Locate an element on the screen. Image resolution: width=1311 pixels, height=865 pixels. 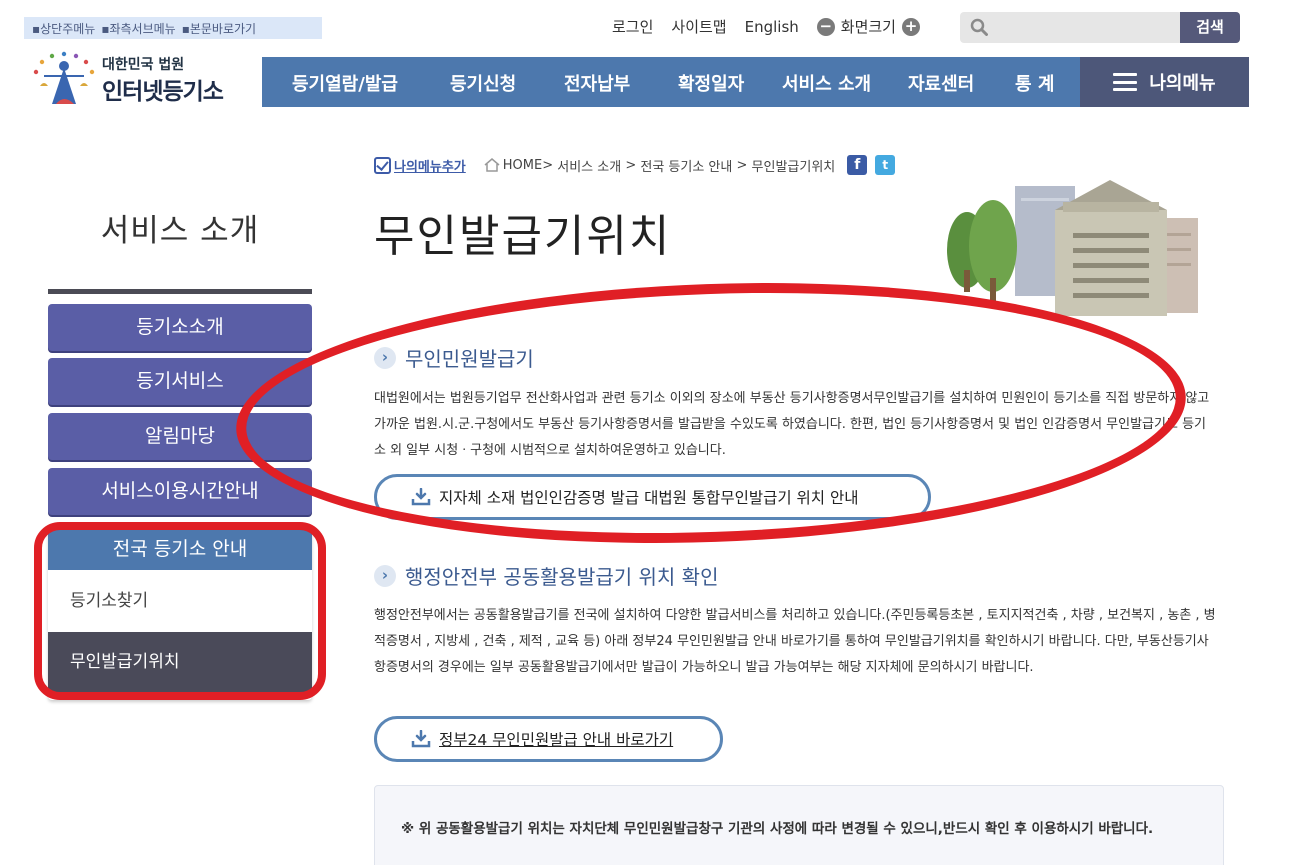
breadcrumb-registry-guide: 전국 등기소 안내 is located at coordinates (686, 165).